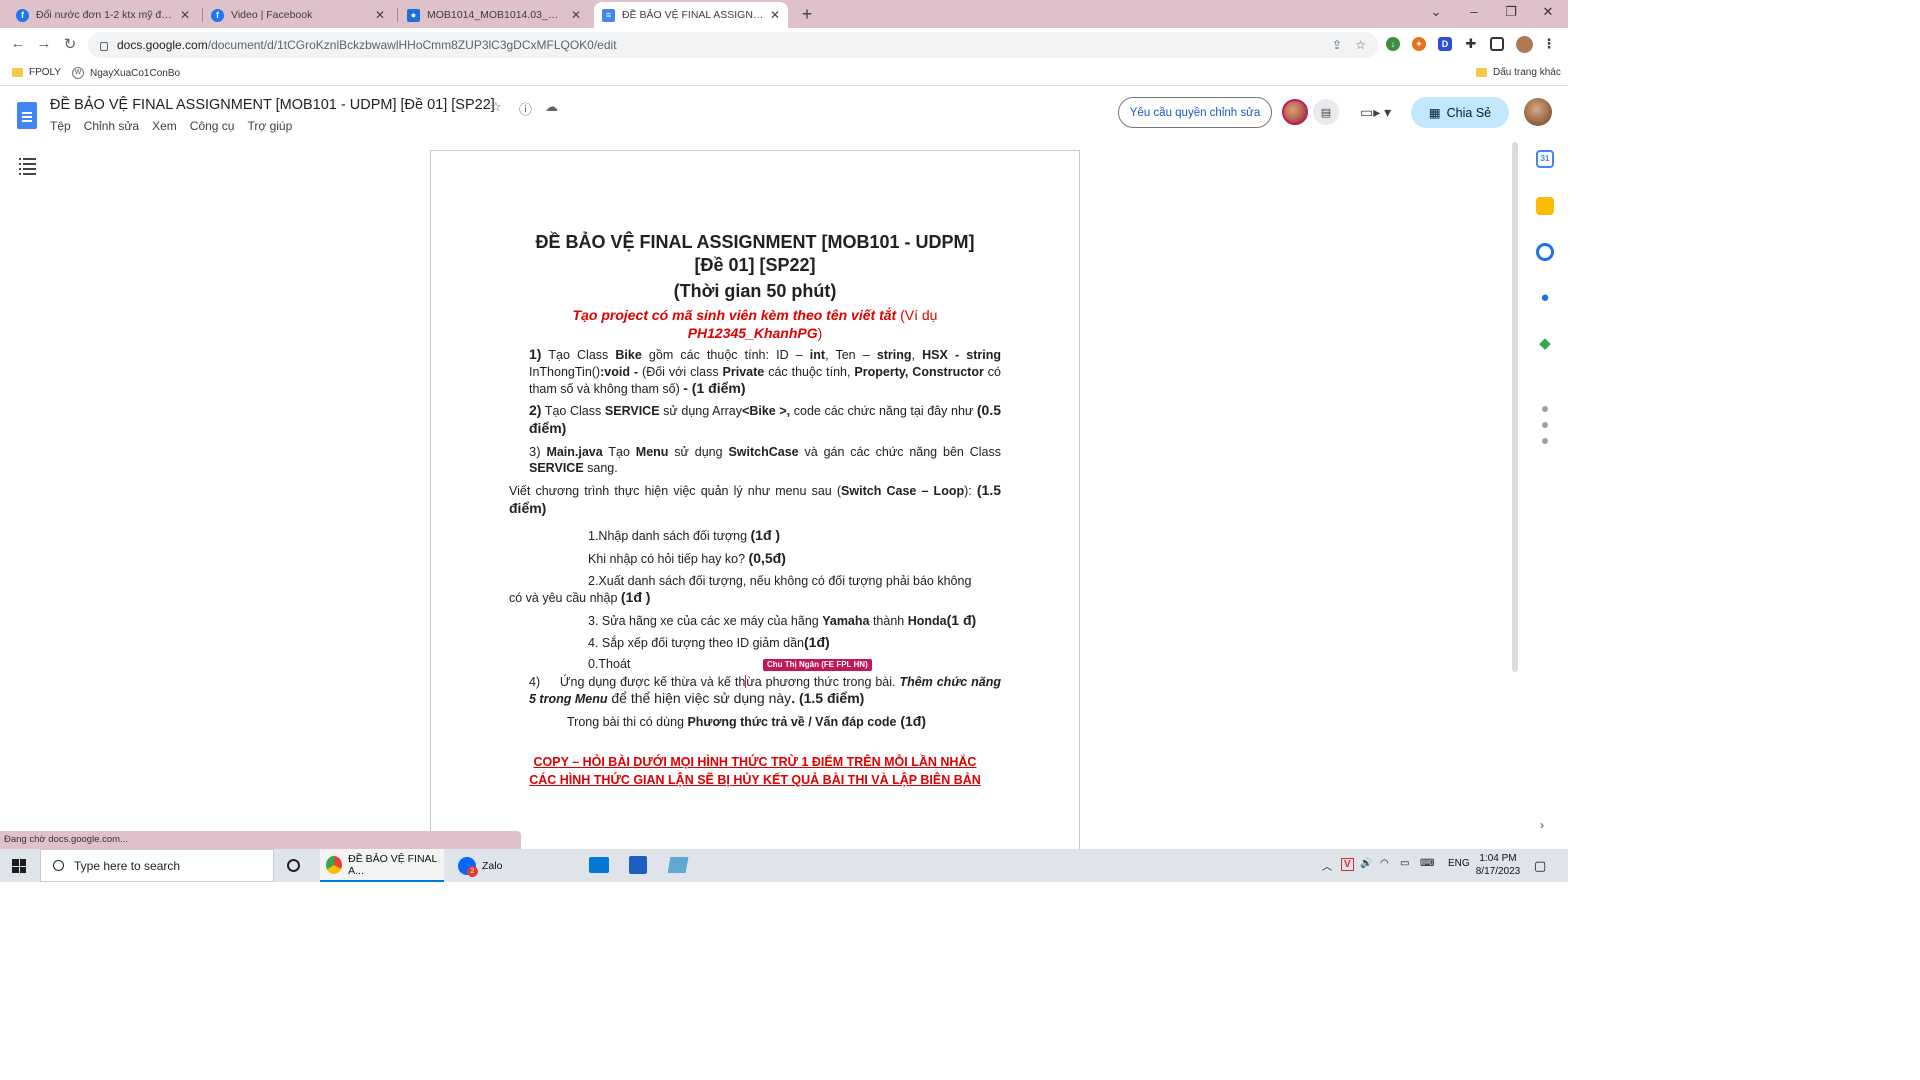 The height and width of the screenshot is (1080, 1920). I want to click on windows-start-icon, so click(19, 866).